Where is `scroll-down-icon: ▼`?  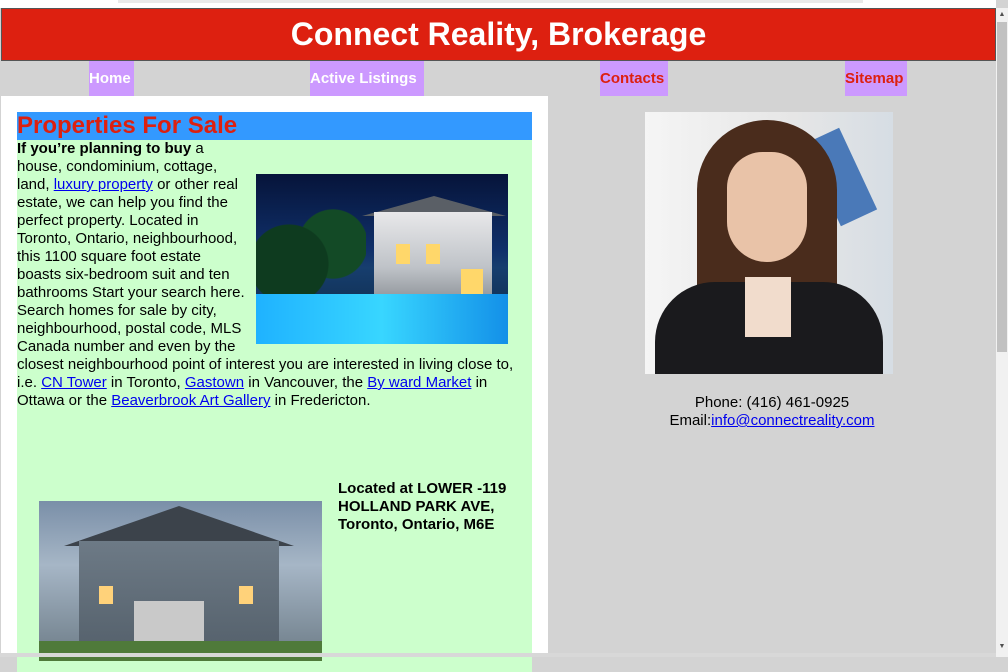 scroll-down-icon: ▼ is located at coordinates (1002, 647).